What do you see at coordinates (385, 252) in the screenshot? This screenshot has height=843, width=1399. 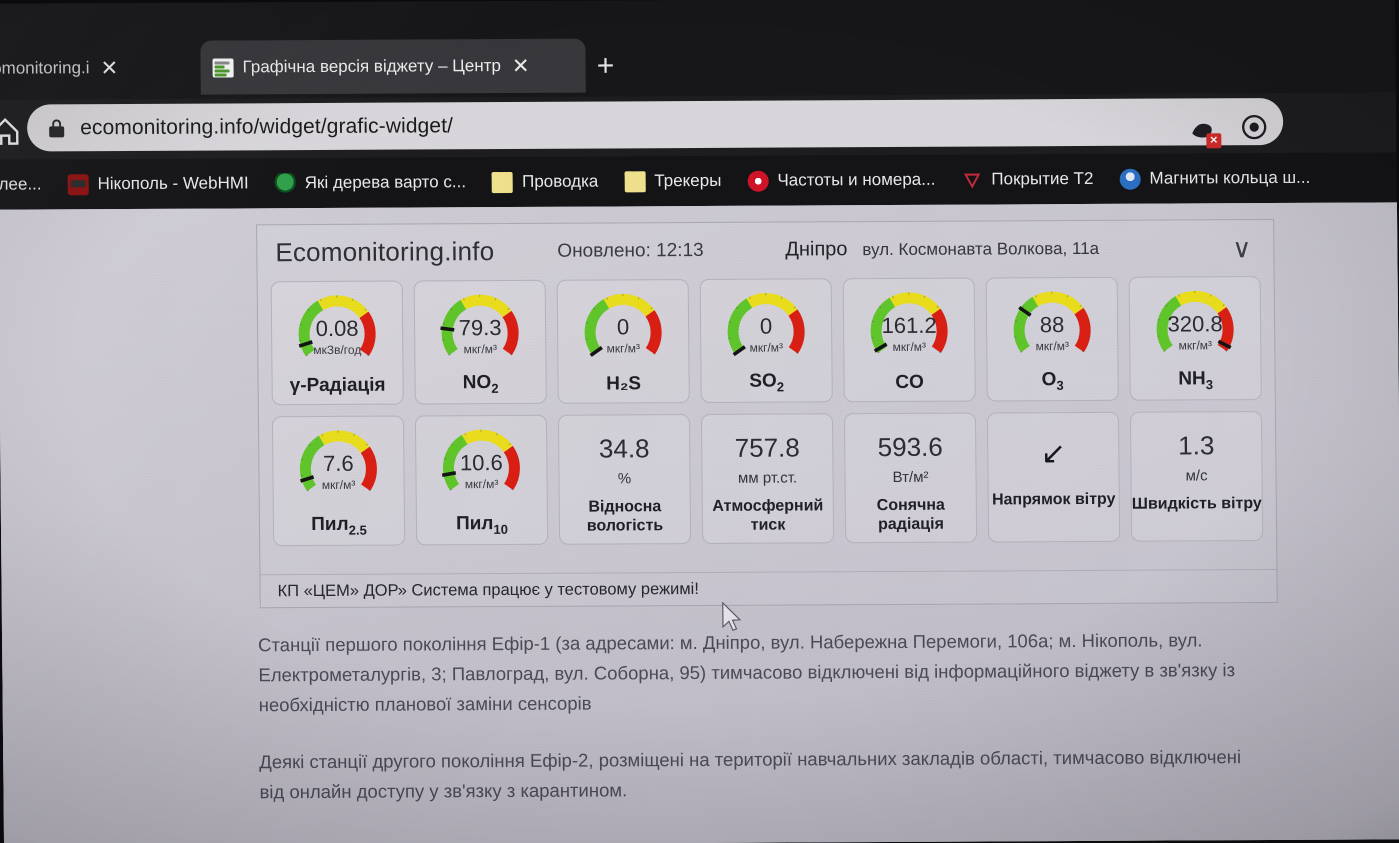 I see `widget-brand: Ecomonitoring.info` at bounding box center [385, 252].